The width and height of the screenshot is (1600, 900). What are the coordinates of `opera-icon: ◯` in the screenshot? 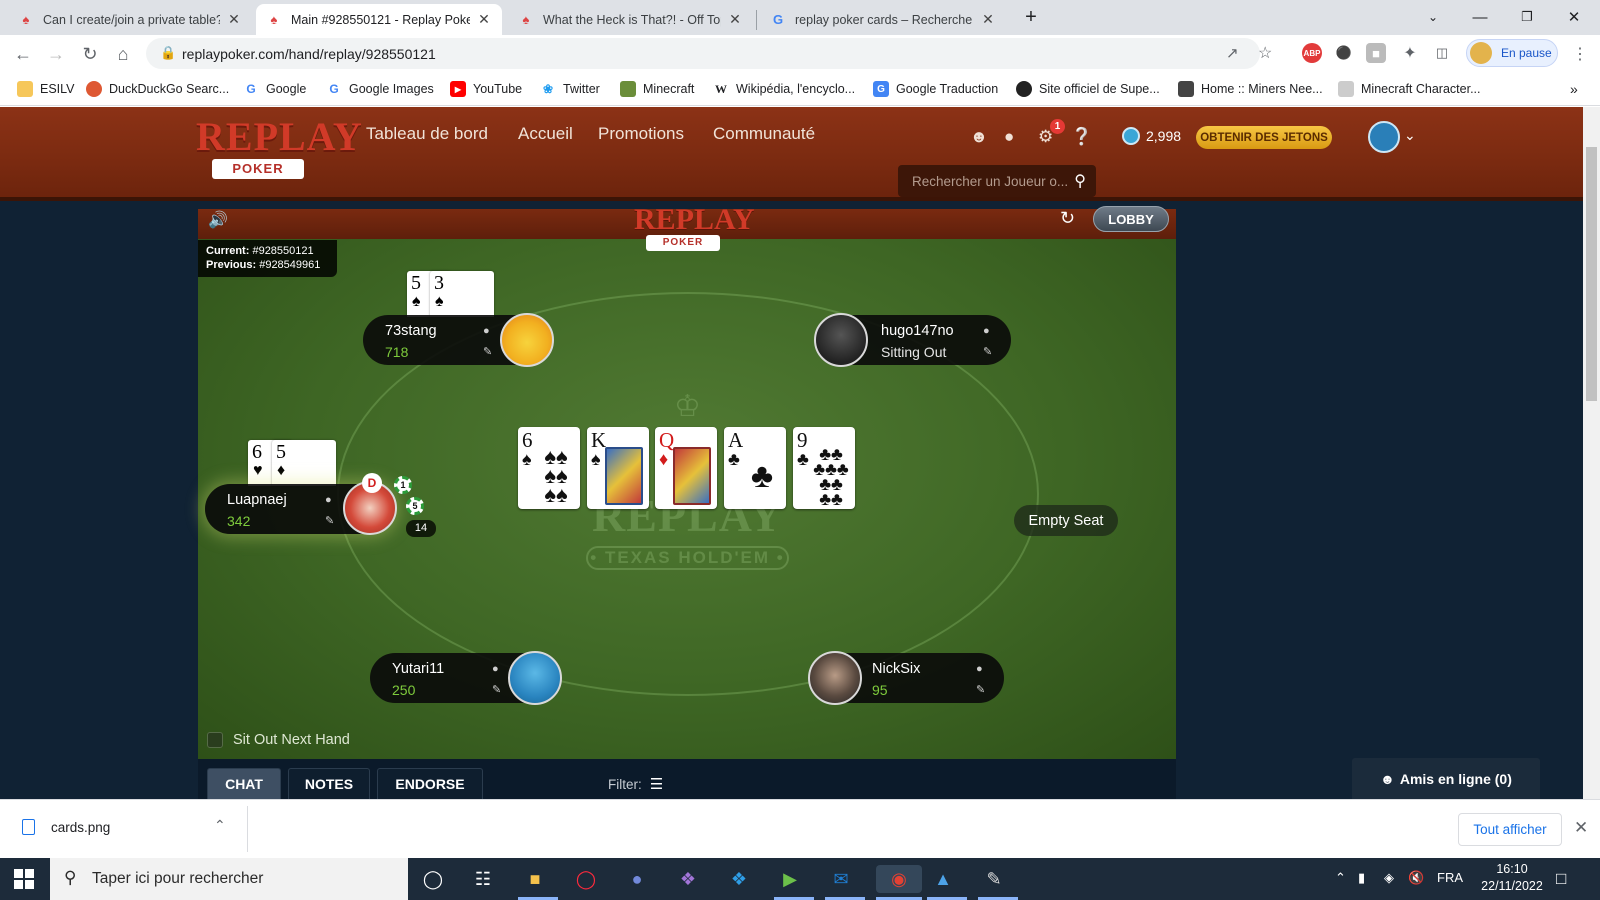 It's located at (586, 879).